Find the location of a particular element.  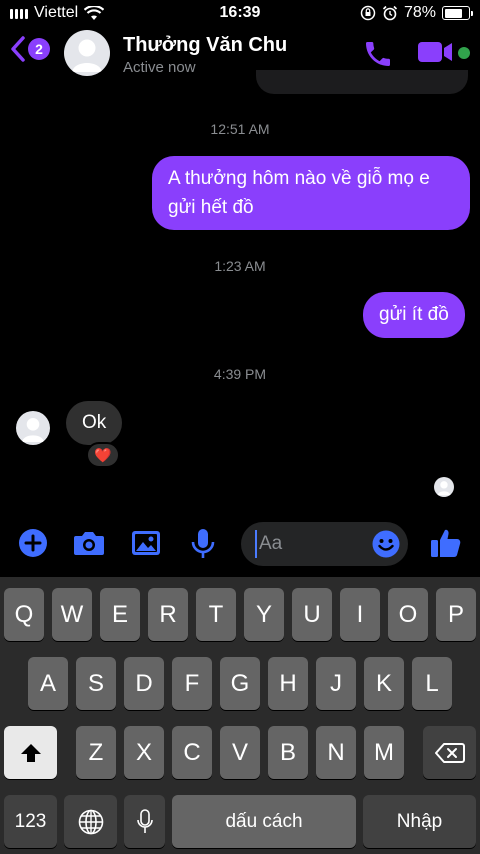

online-indicator is located at coordinates (464, 53).